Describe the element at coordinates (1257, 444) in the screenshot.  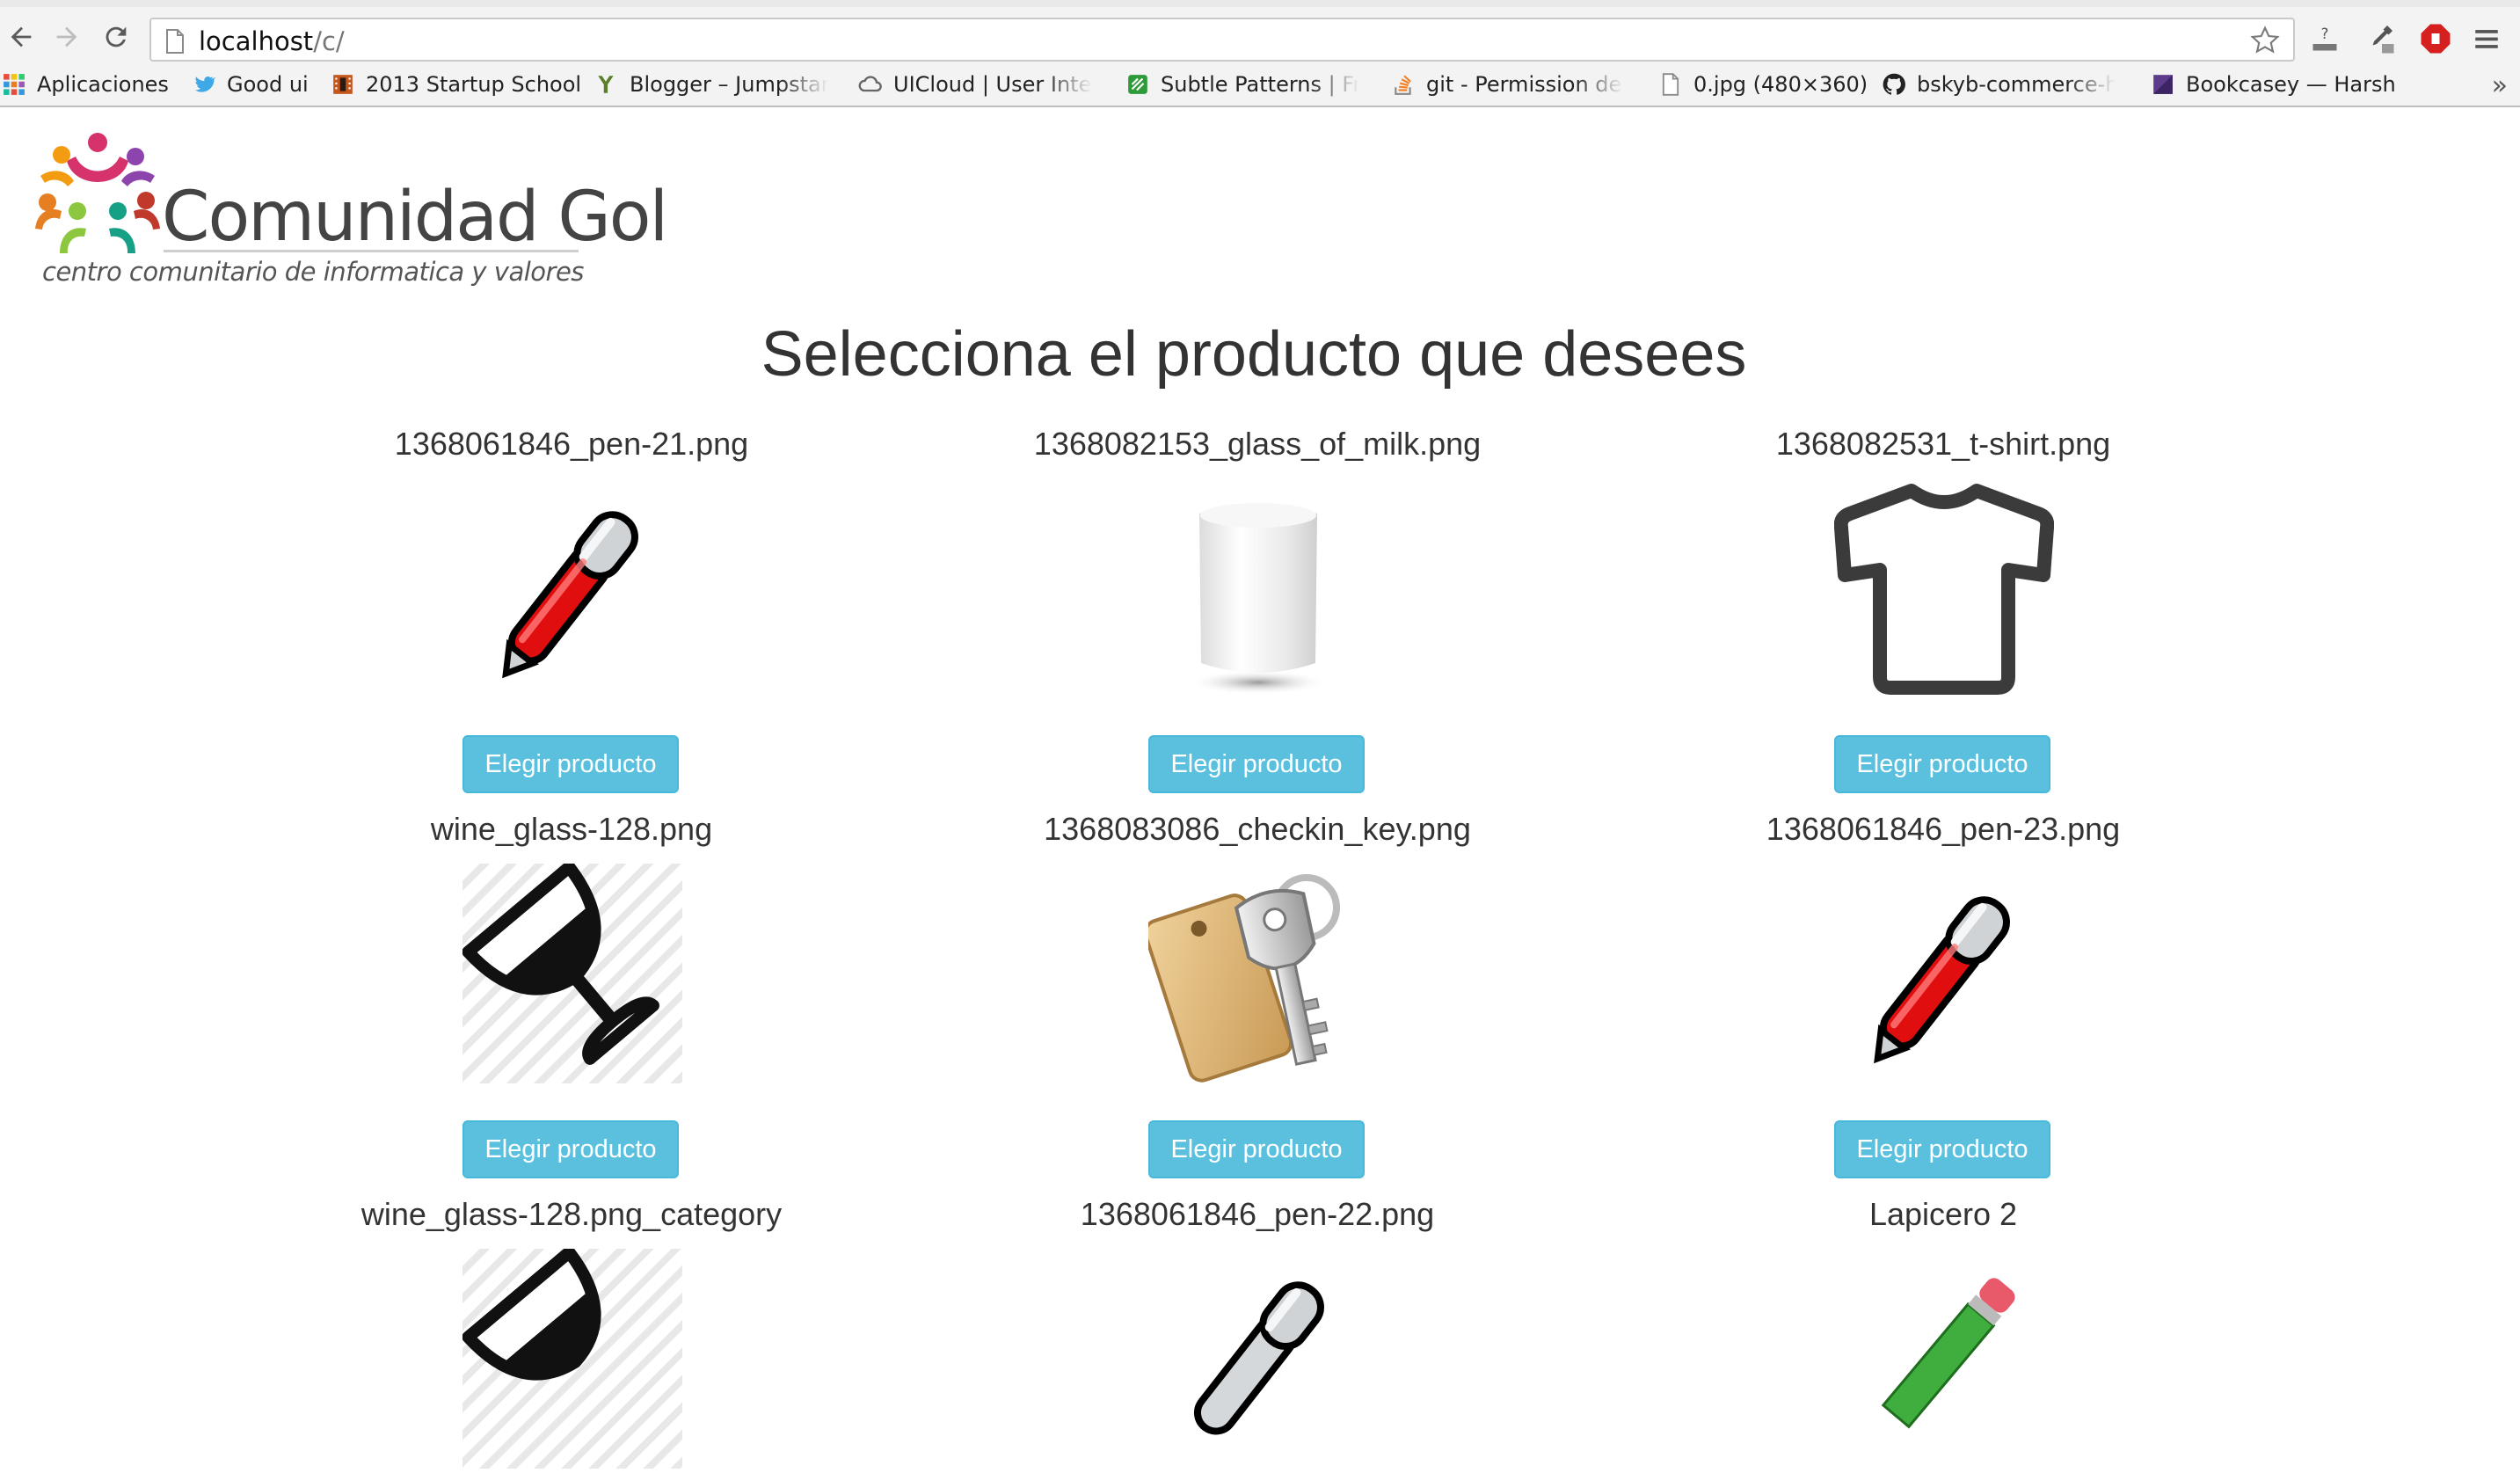
I see `product-name: 1368082153_glass_of_milk.png` at that location.